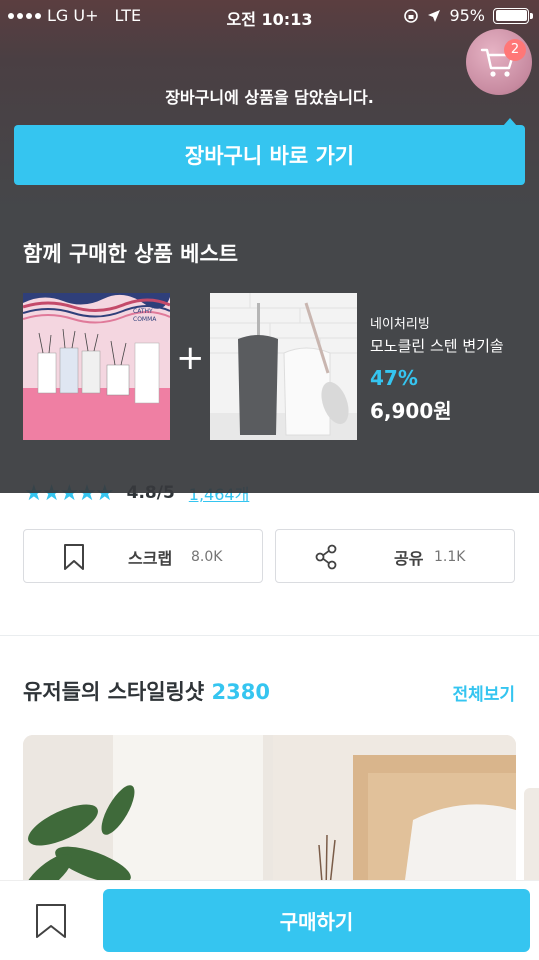 This screenshot has width=539, height=960. I want to click on bottom-action-bar: 구매하기, so click(269, 920).